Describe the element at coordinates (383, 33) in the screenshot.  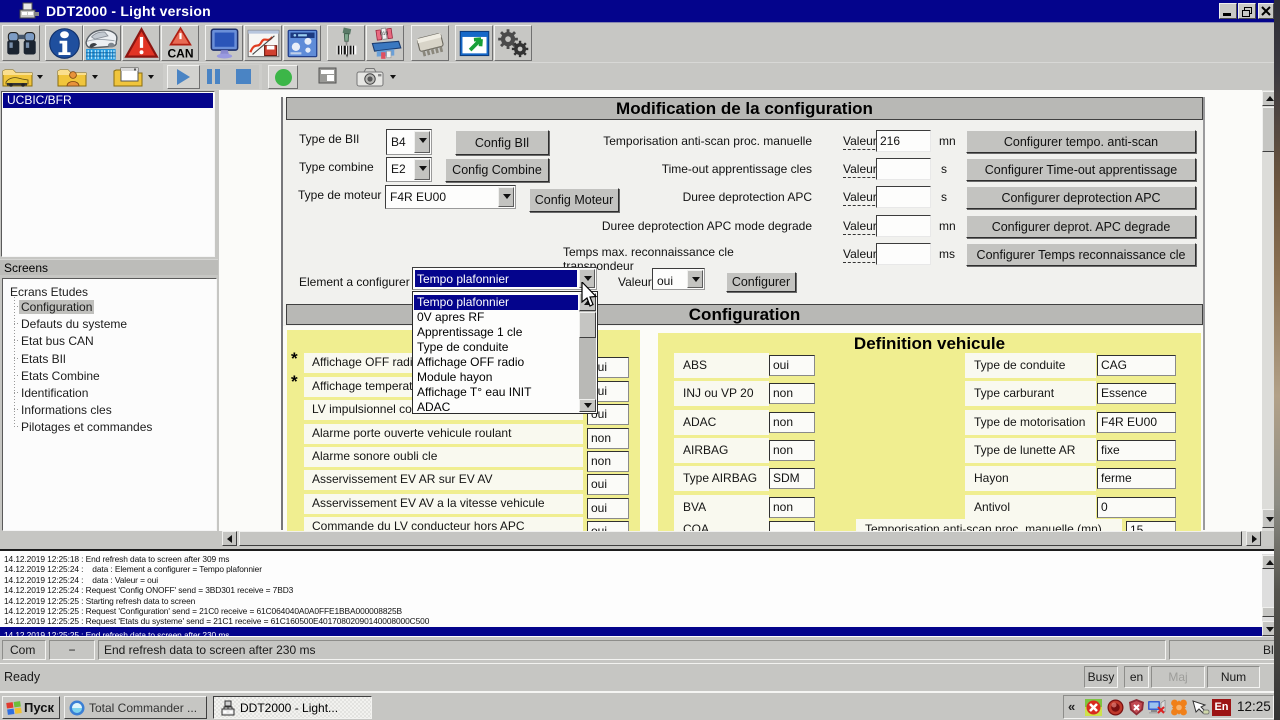
I see `svg-text: 016` at that location.